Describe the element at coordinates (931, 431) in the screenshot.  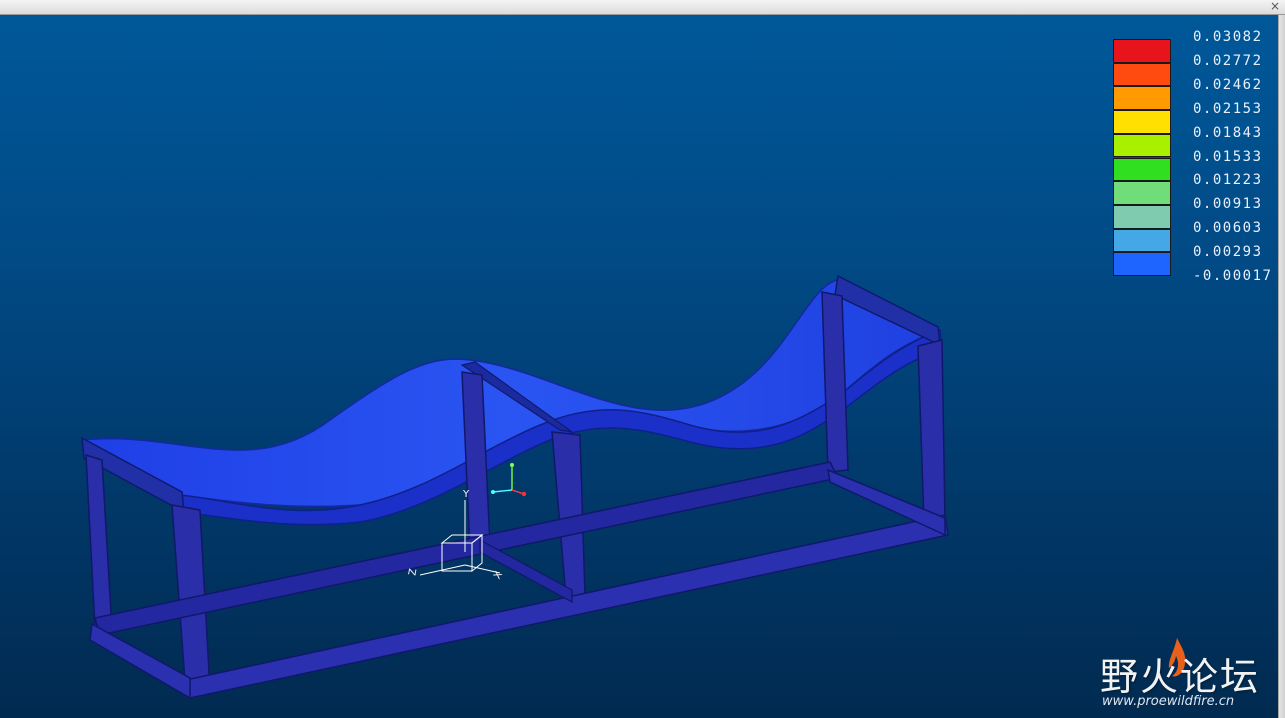
I see `post-front-right` at that location.